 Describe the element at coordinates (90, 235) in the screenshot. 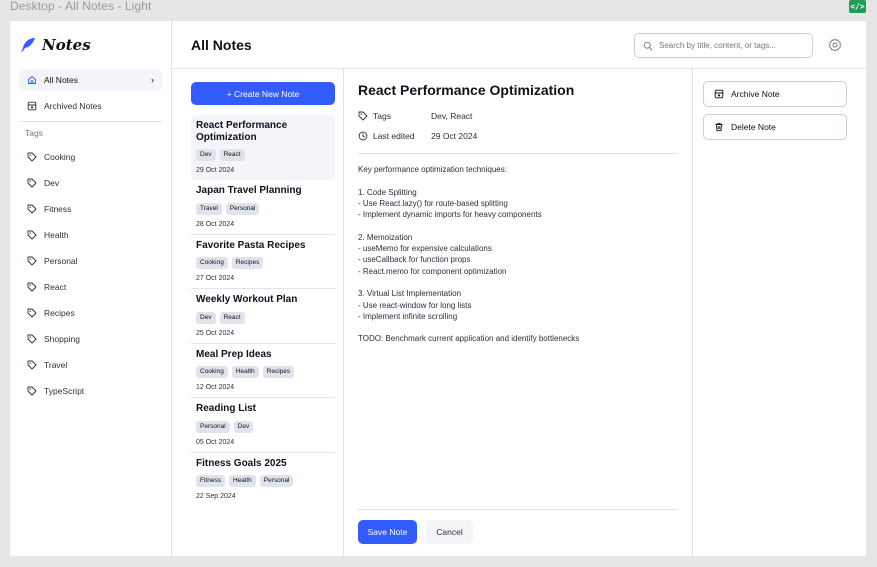

I see `sidebar-tag-health: Health` at that location.